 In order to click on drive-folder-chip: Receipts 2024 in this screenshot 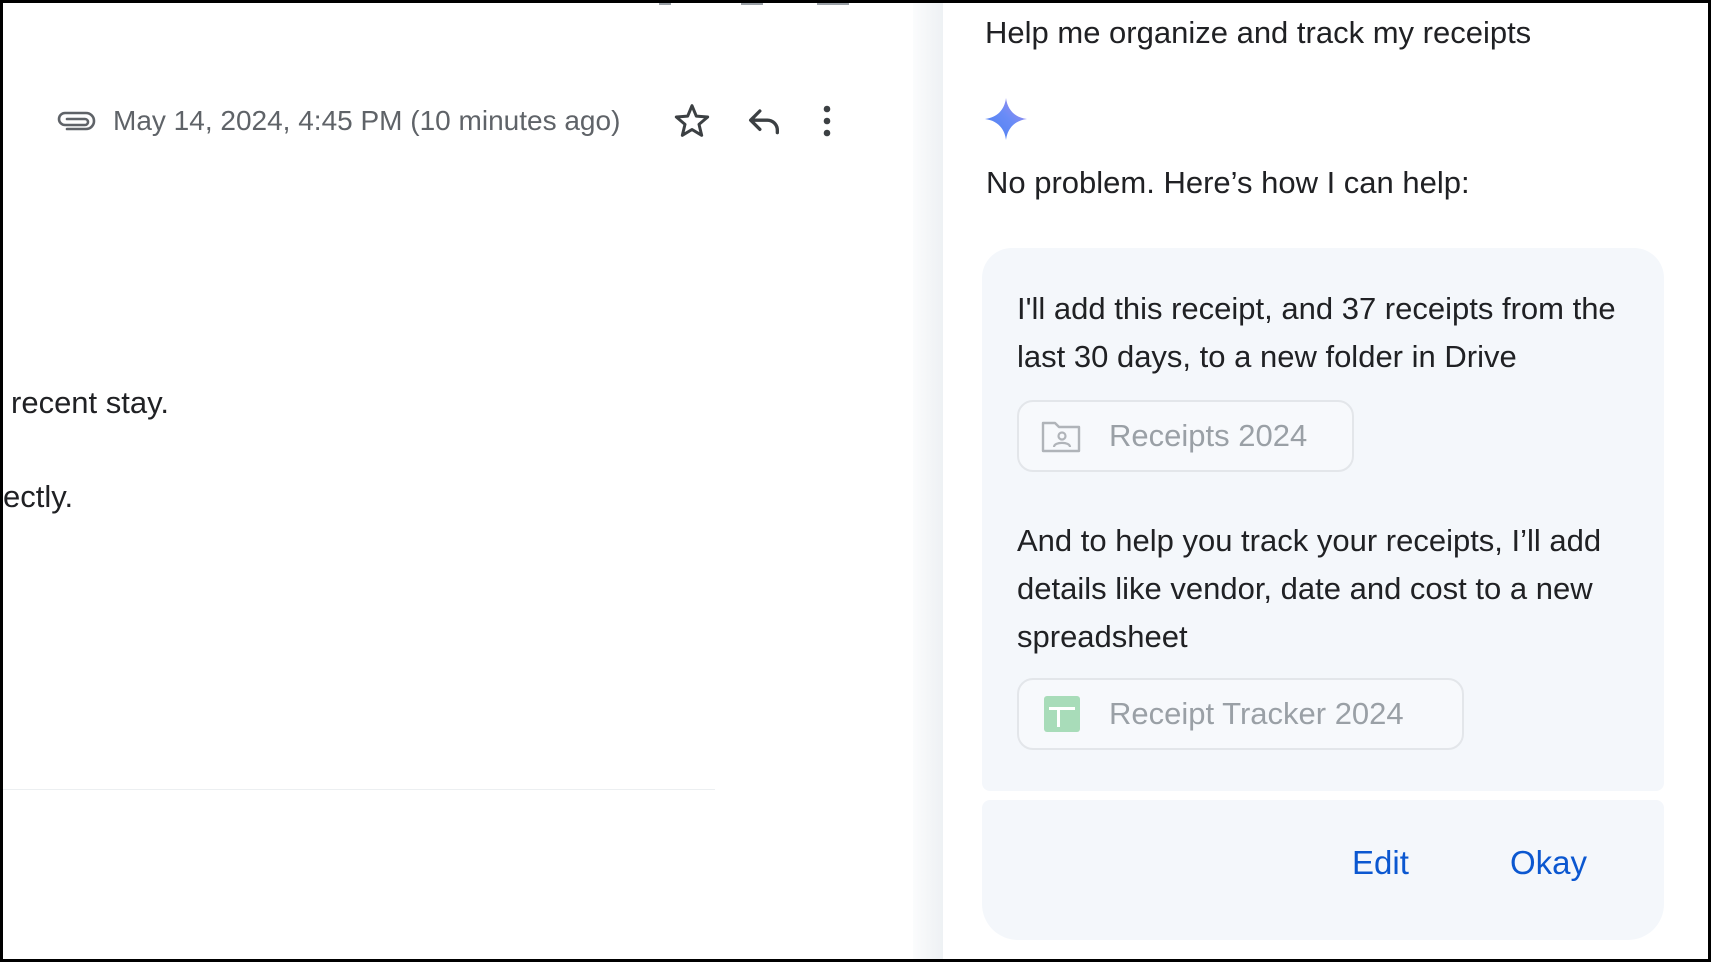, I will do `click(1185, 436)`.